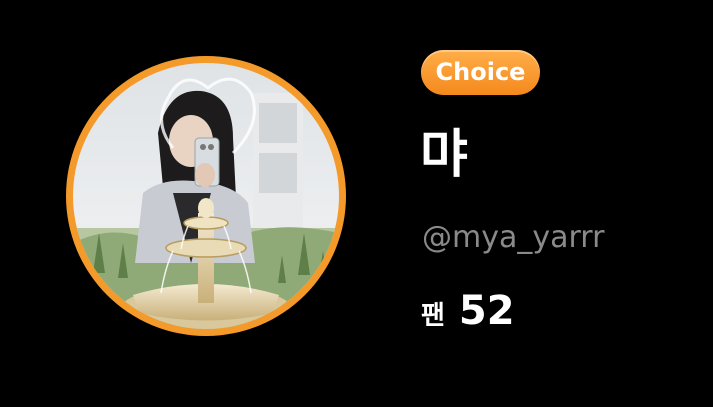 This screenshot has width=713, height=407. I want to click on display-name: 먀, so click(444, 155).